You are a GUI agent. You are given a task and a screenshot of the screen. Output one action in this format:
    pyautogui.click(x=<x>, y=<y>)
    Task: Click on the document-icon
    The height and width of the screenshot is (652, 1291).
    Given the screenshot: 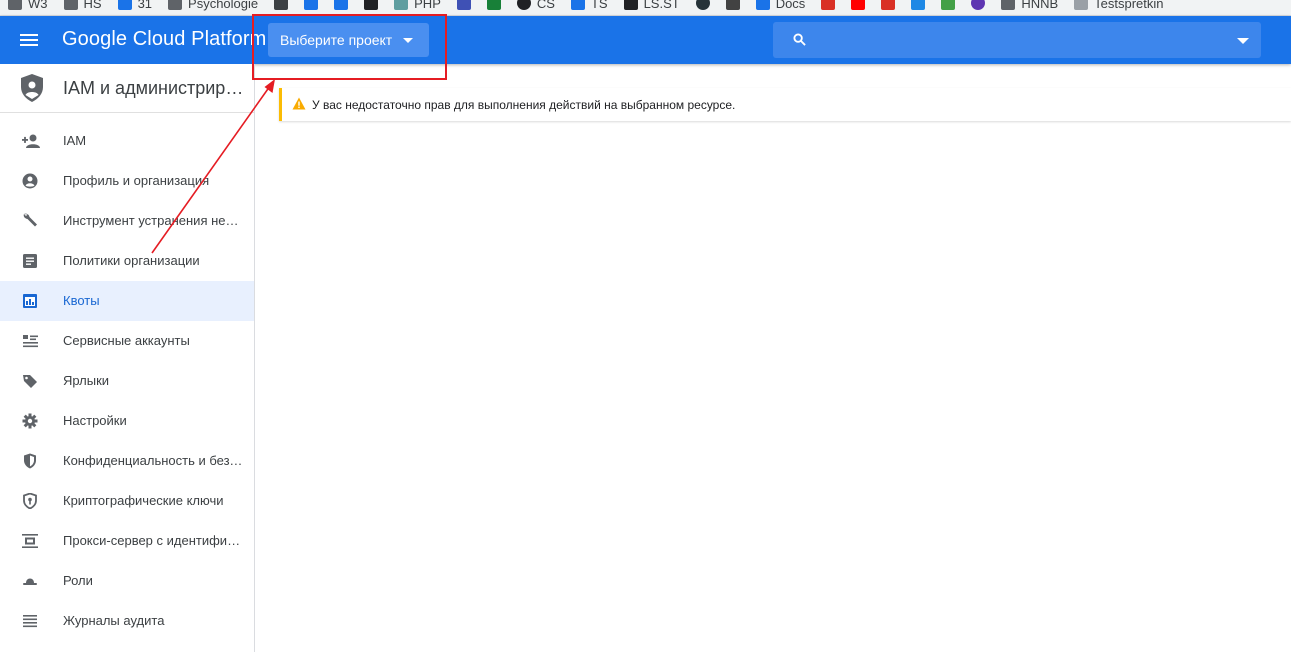 What is the action you would take?
    pyautogui.click(x=30, y=261)
    